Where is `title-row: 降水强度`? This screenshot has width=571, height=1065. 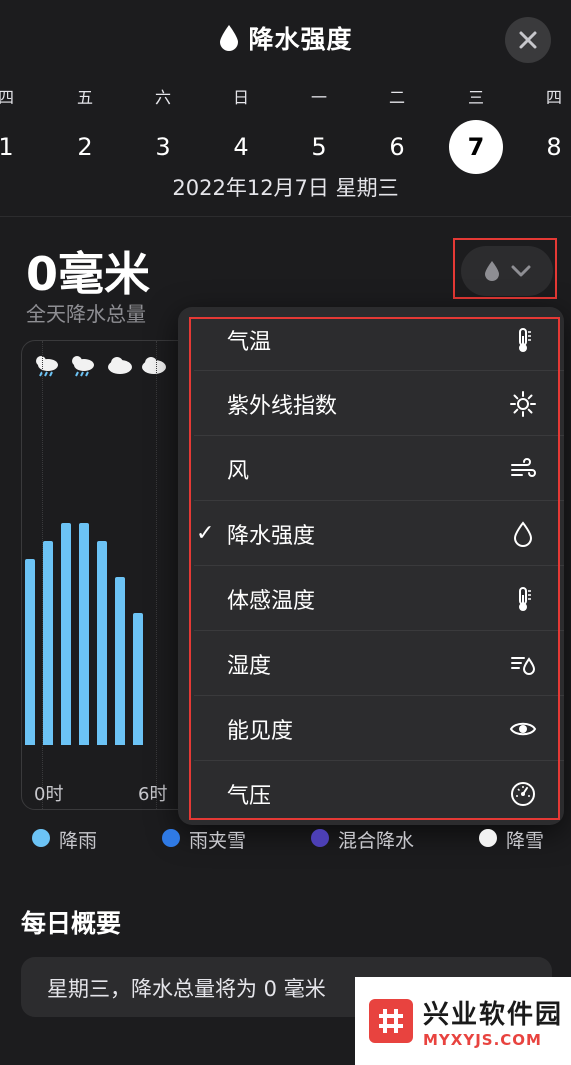 title-row: 降水强度 is located at coordinates (285, 38).